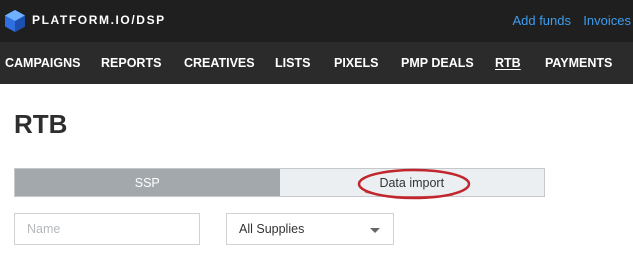 This screenshot has height=255, width=633. I want to click on annotation-highlight-ellipse, so click(414, 184).